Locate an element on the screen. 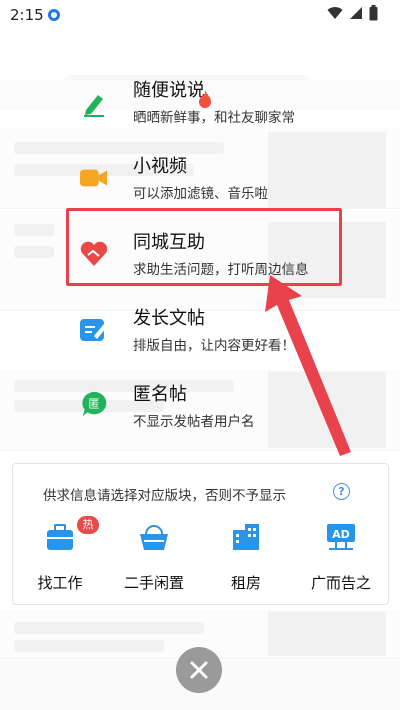  category-ads: AD 广而告之 is located at coordinates (341, 557).